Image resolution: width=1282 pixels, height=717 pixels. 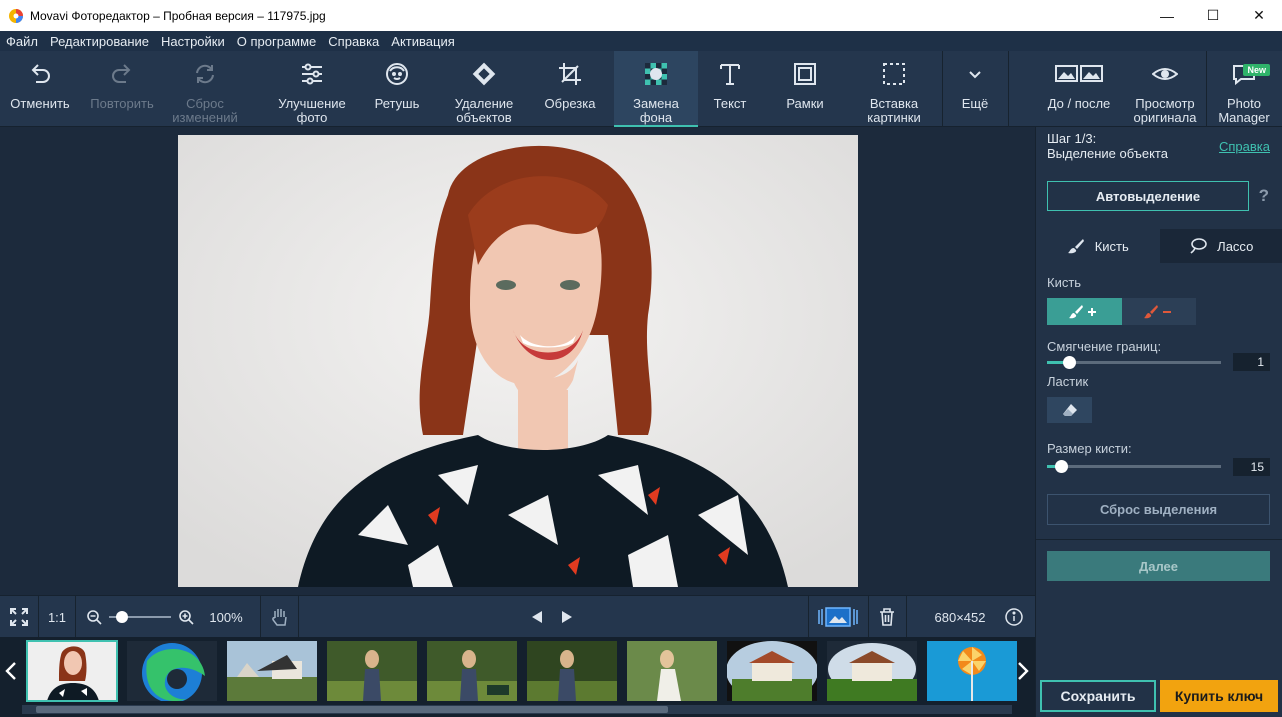 What do you see at coordinates (570, 89) in the screenshot?
I see `crop-button: Обрезка` at bounding box center [570, 89].